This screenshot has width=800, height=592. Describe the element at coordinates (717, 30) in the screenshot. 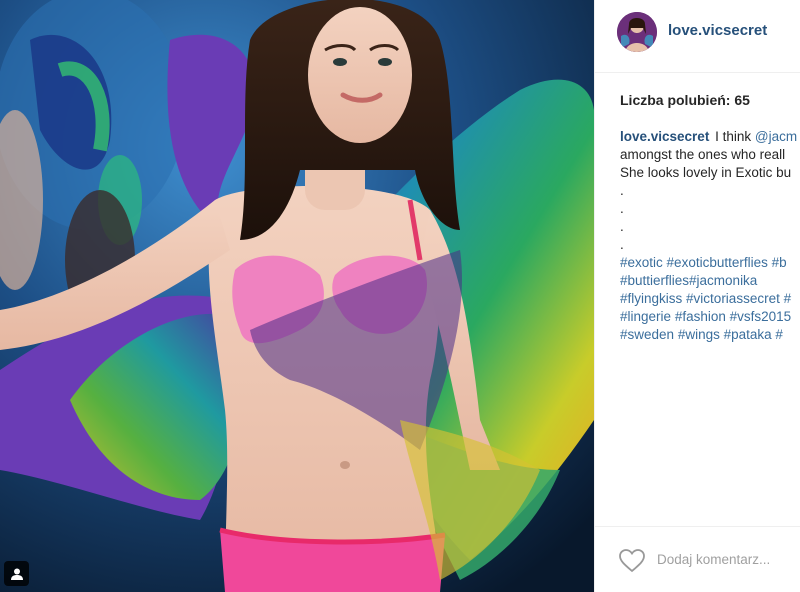

I see `post-username: love.vicsecret` at that location.